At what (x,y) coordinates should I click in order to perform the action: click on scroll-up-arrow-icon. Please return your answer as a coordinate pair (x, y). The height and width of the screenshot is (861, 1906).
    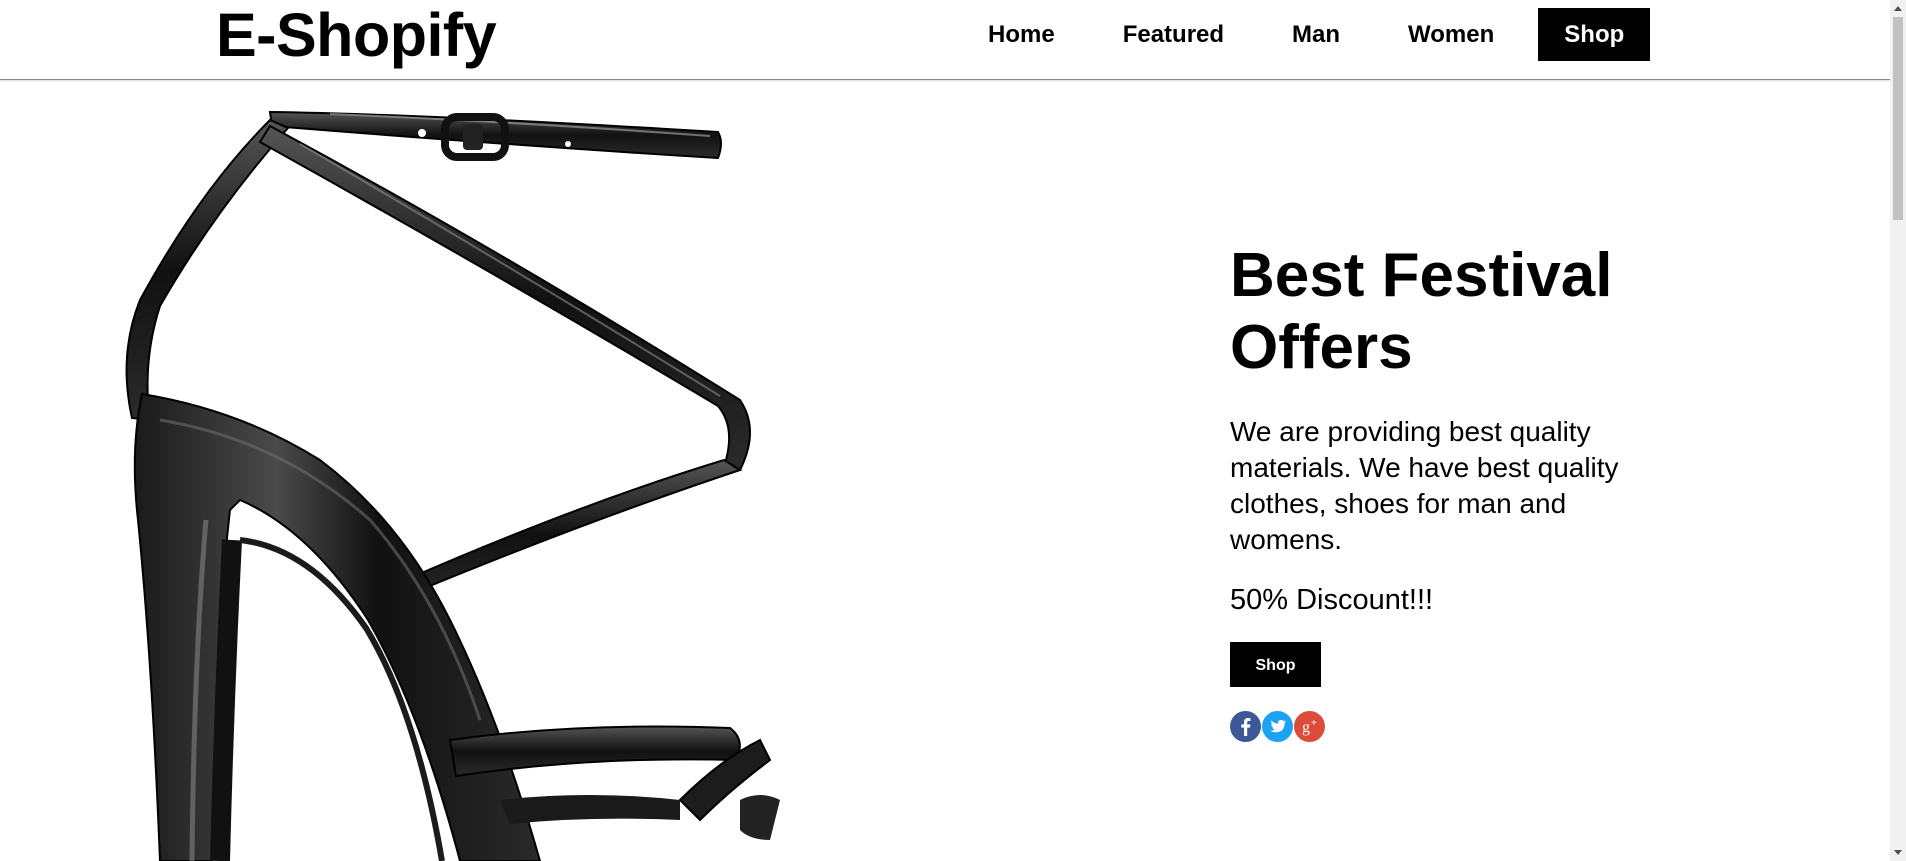
    Looking at the image, I should click on (1898, 8).